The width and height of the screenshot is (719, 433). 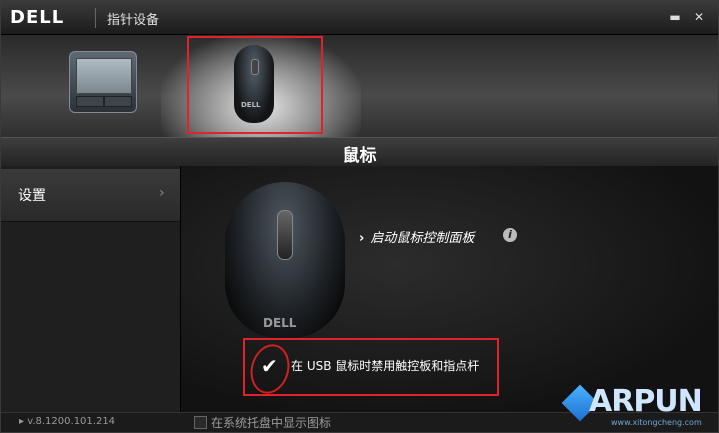 What do you see at coordinates (95, 18) in the screenshot?
I see `title-separator` at bounding box center [95, 18].